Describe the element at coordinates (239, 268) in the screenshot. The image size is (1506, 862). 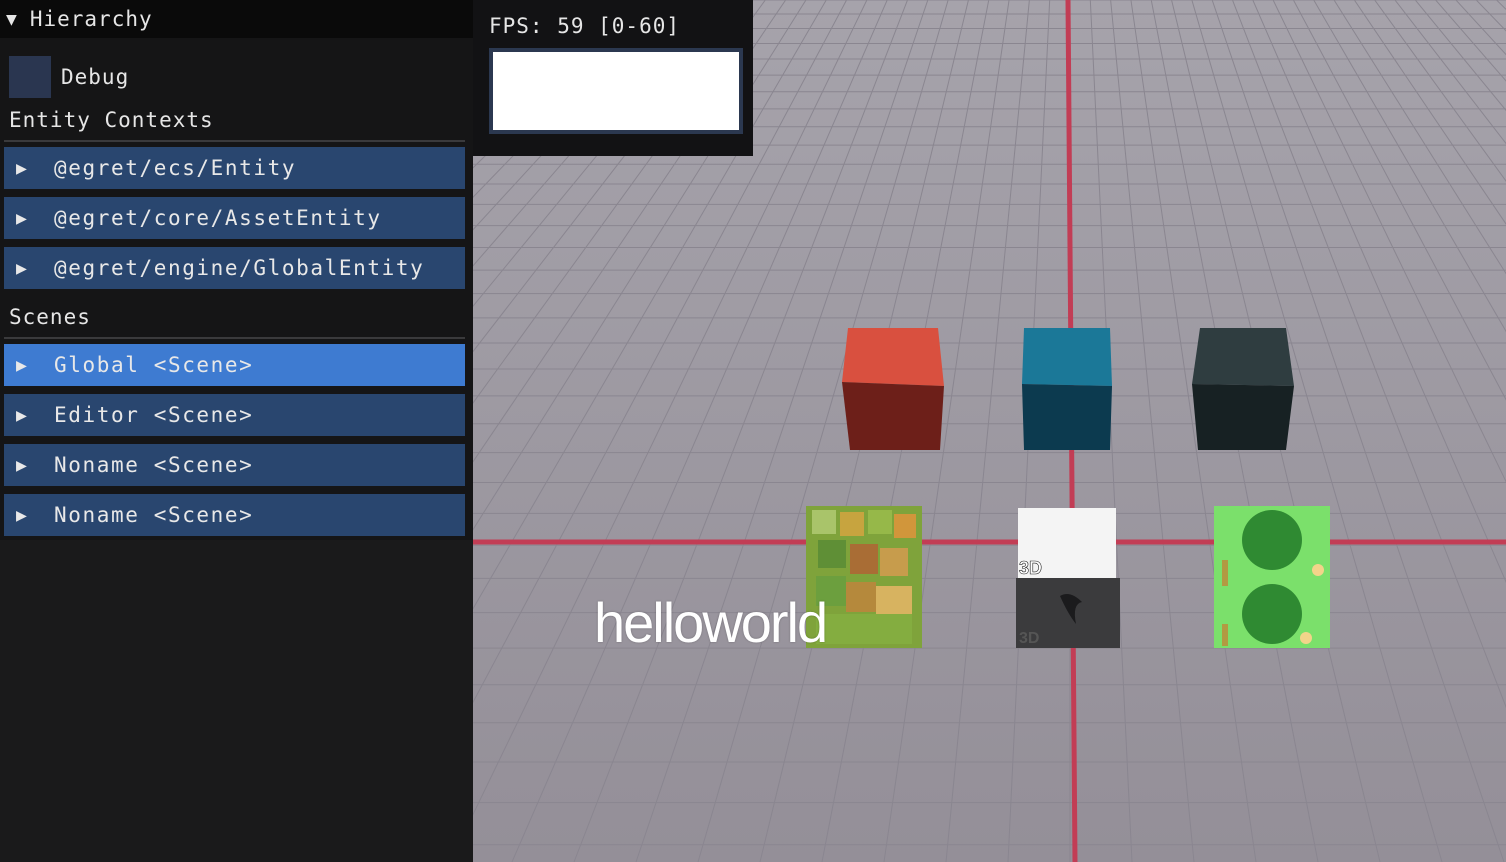
I see `tree-node-label: @egret/engine/GlobalEntity` at that location.